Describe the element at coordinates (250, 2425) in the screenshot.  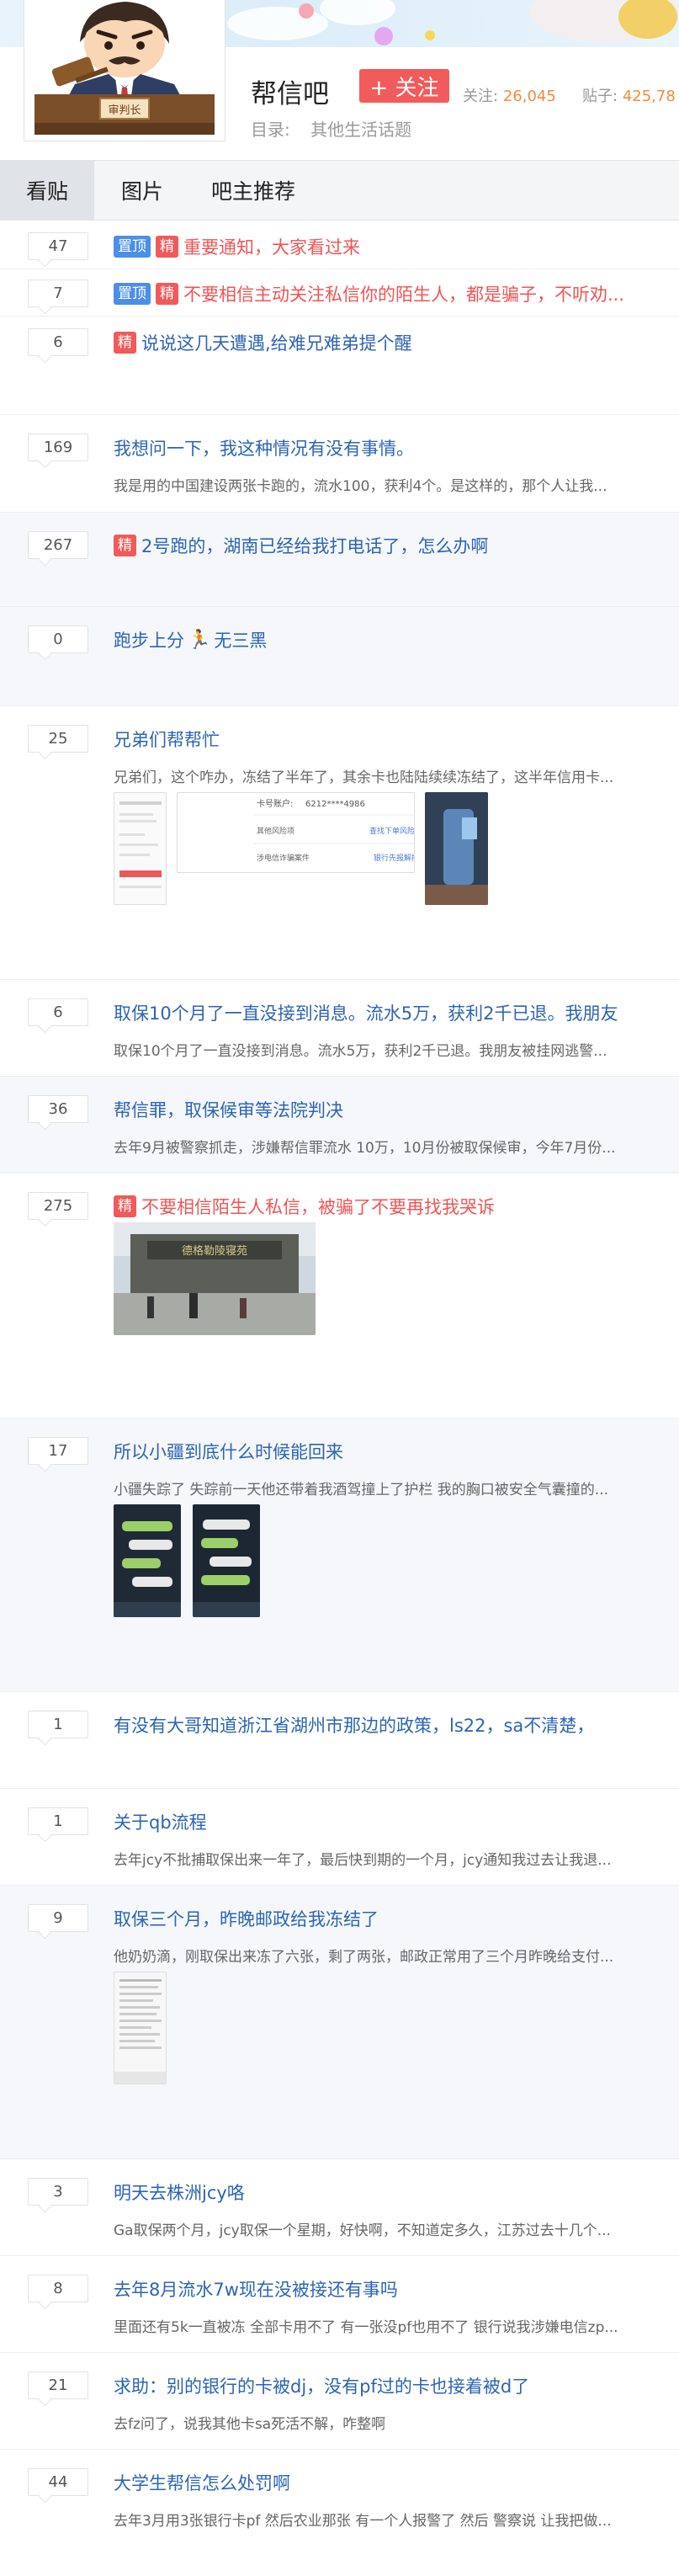
I see `thread-abstract: 去fz问了，说我其他卡sa死活不解，咋整啊` at that location.